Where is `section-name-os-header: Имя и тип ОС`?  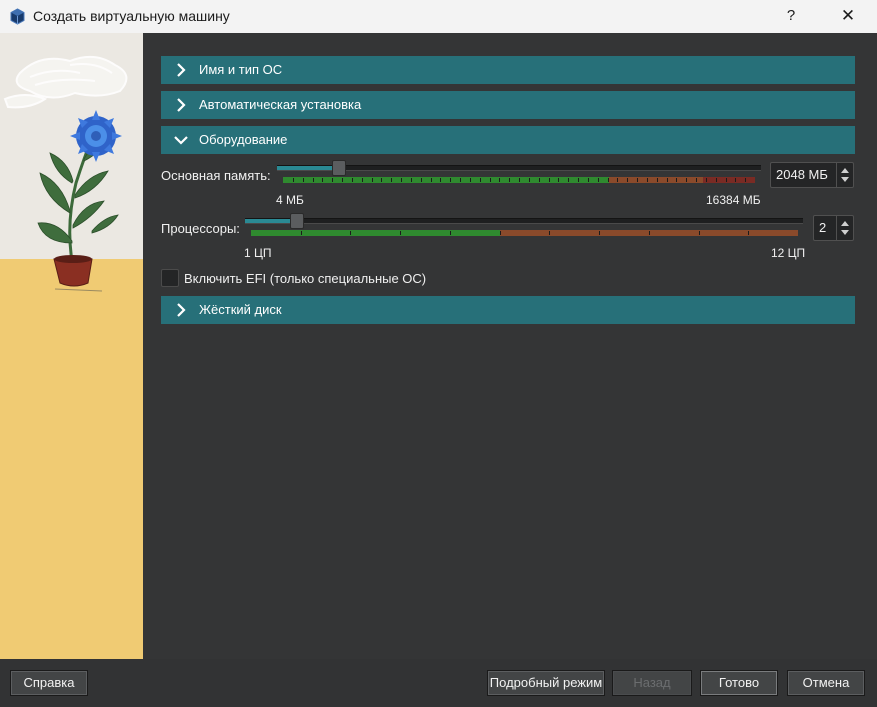
section-name-os-header: Имя и тип ОС is located at coordinates (508, 70).